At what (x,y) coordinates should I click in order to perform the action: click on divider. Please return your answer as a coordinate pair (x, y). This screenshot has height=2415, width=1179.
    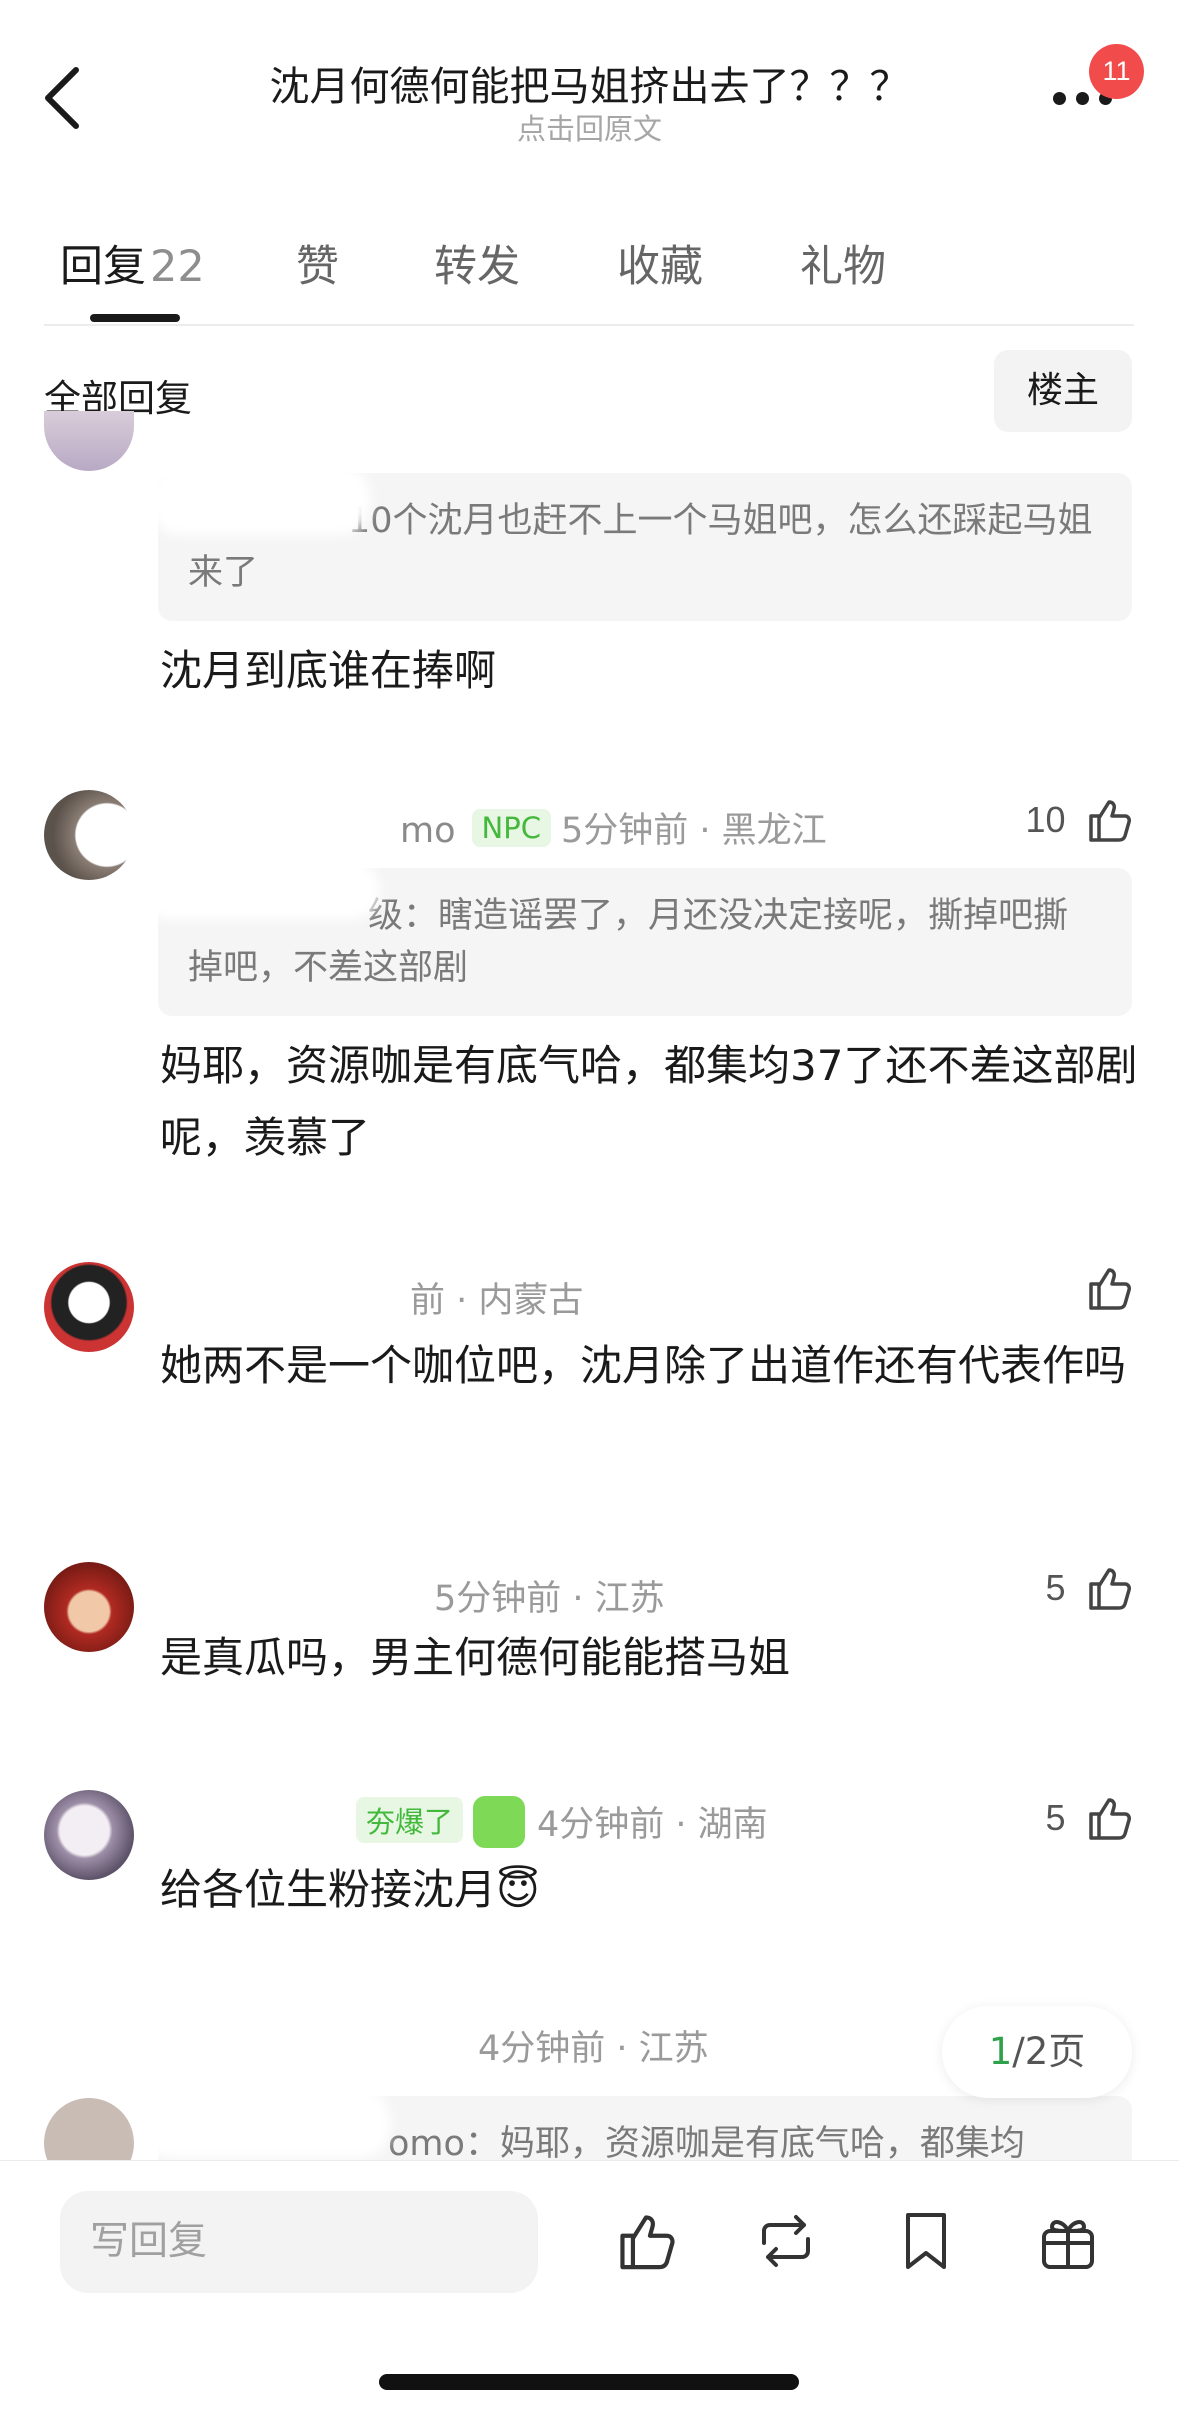
    Looking at the image, I should click on (589, 325).